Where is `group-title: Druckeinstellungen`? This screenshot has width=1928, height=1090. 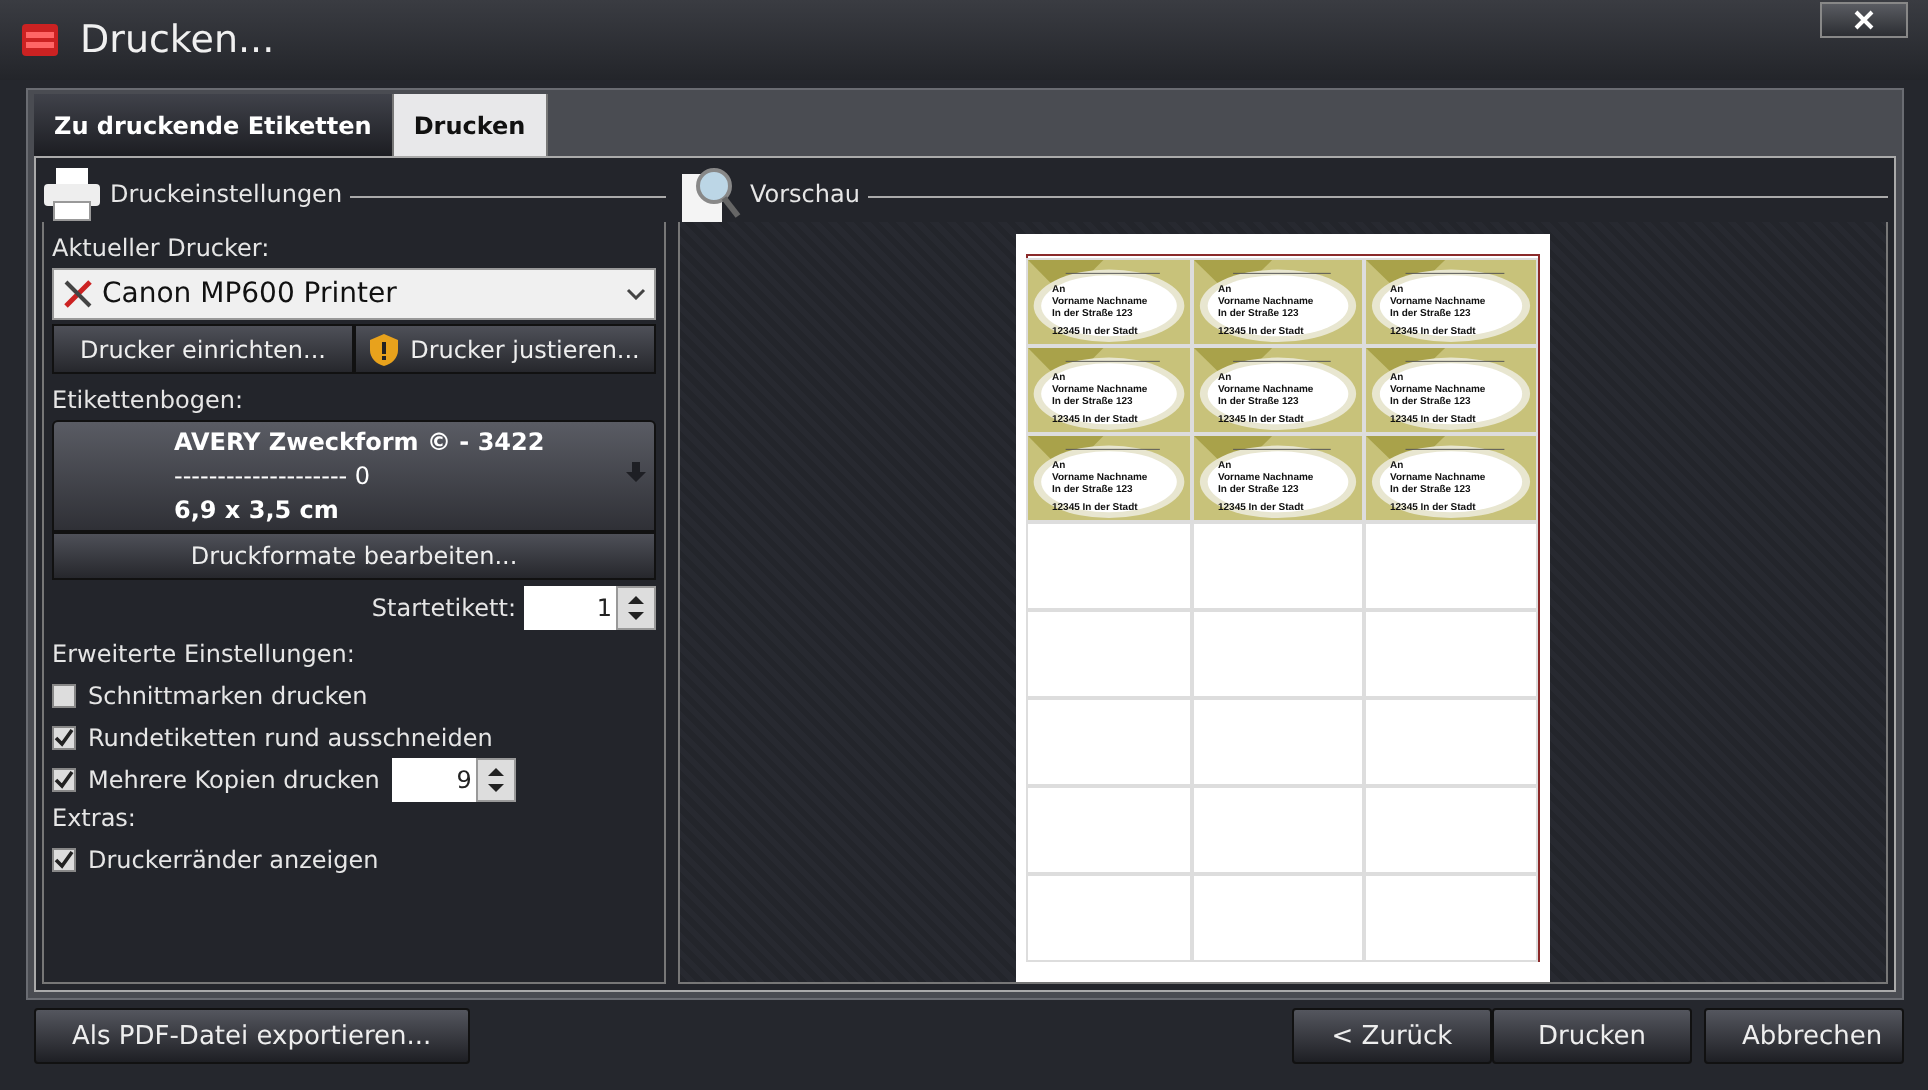
group-title: Druckeinstellungen is located at coordinates (226, 194).